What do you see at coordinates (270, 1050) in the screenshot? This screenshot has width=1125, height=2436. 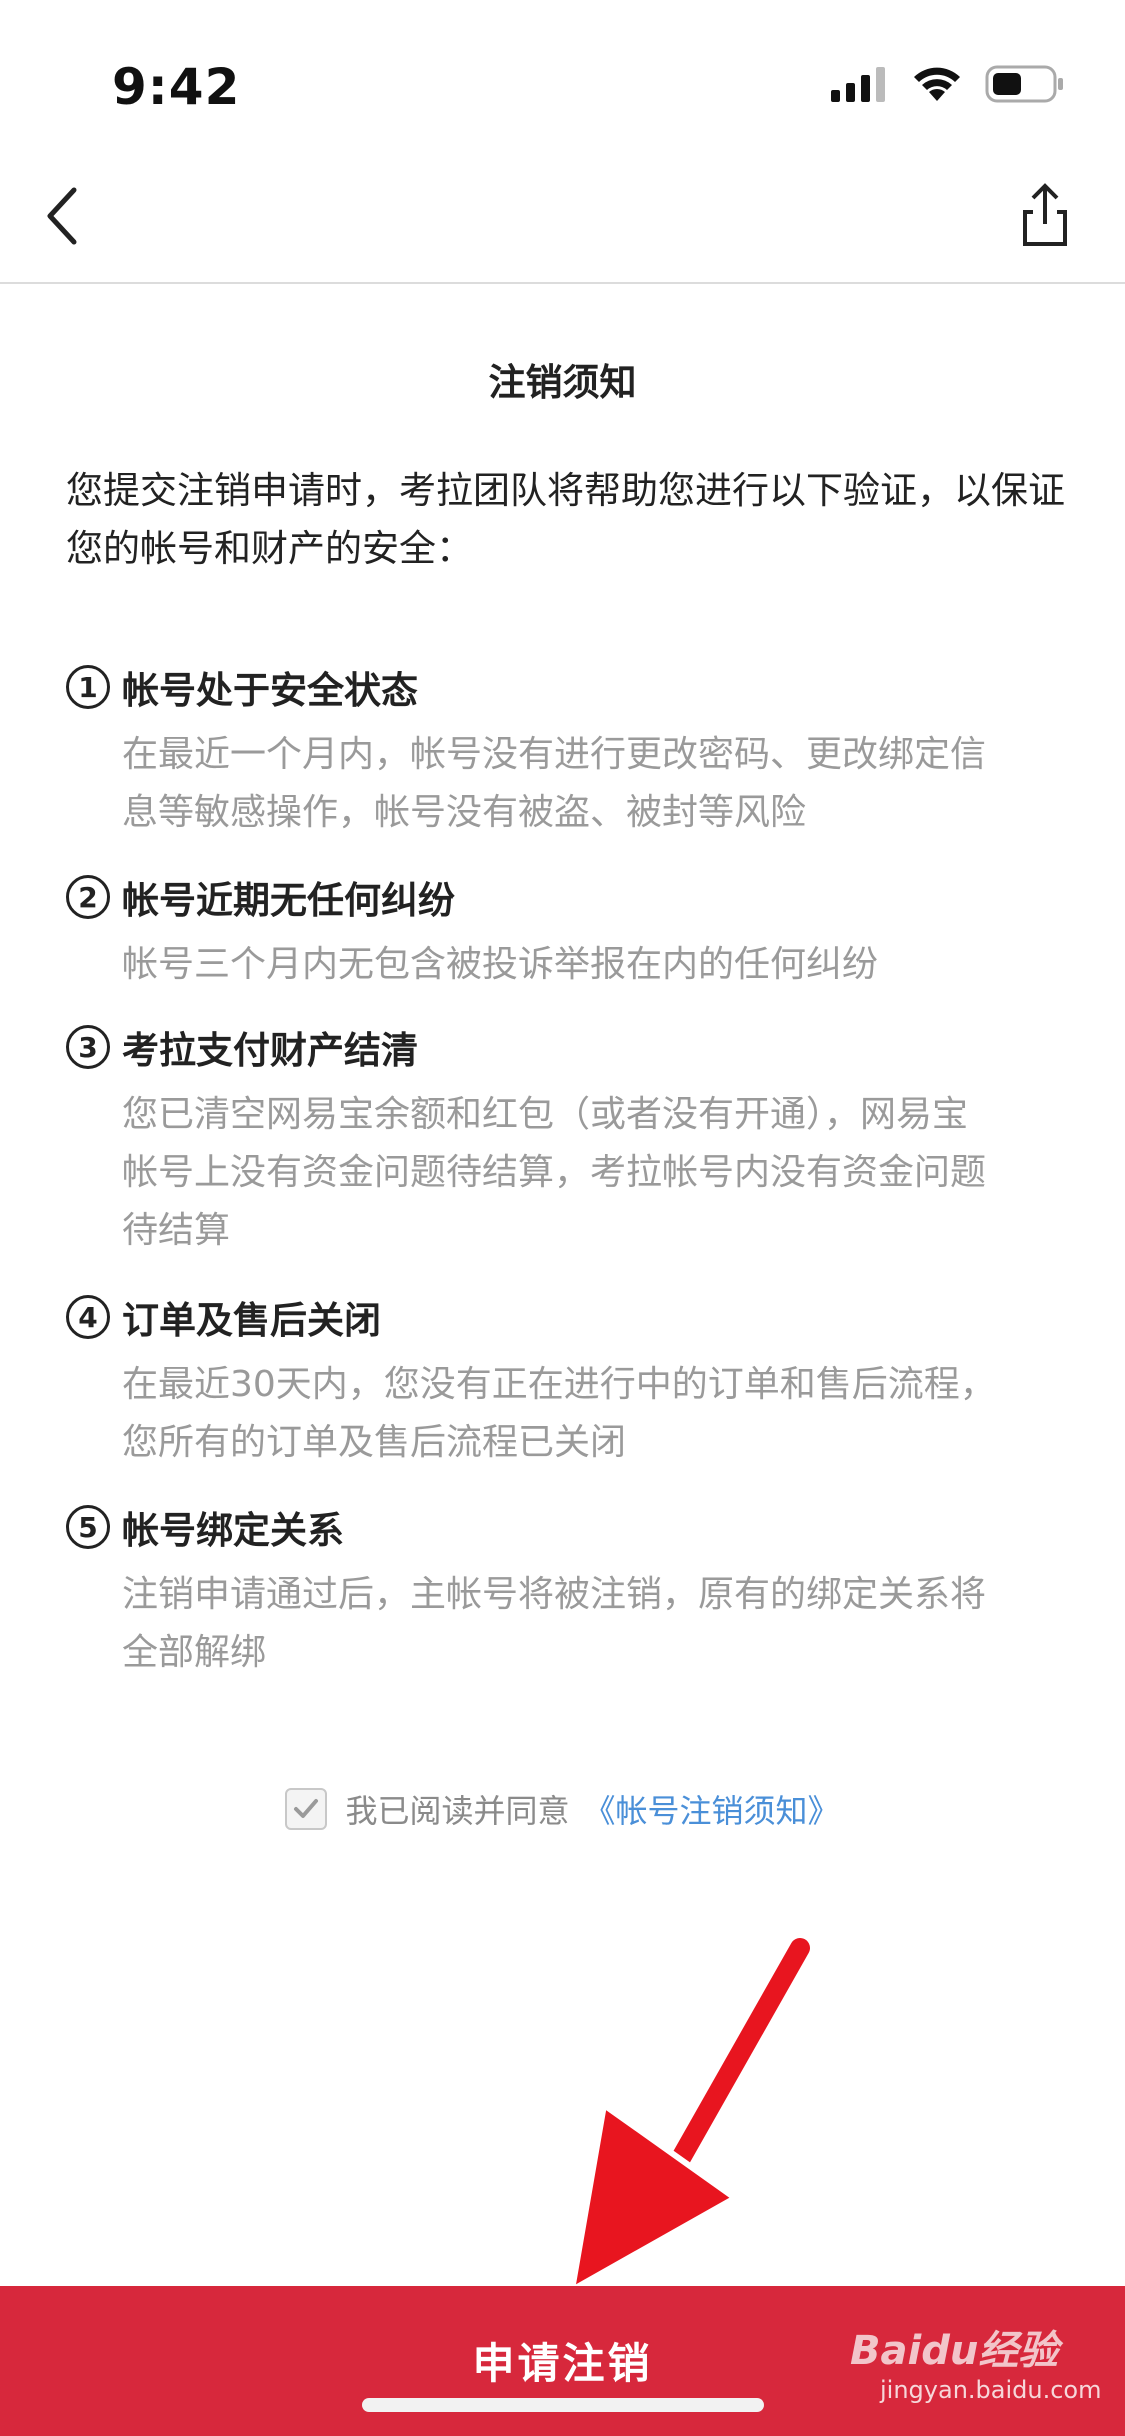 I see `section-title: 考拉支付财产结清` at bounding box center [270, 1050].